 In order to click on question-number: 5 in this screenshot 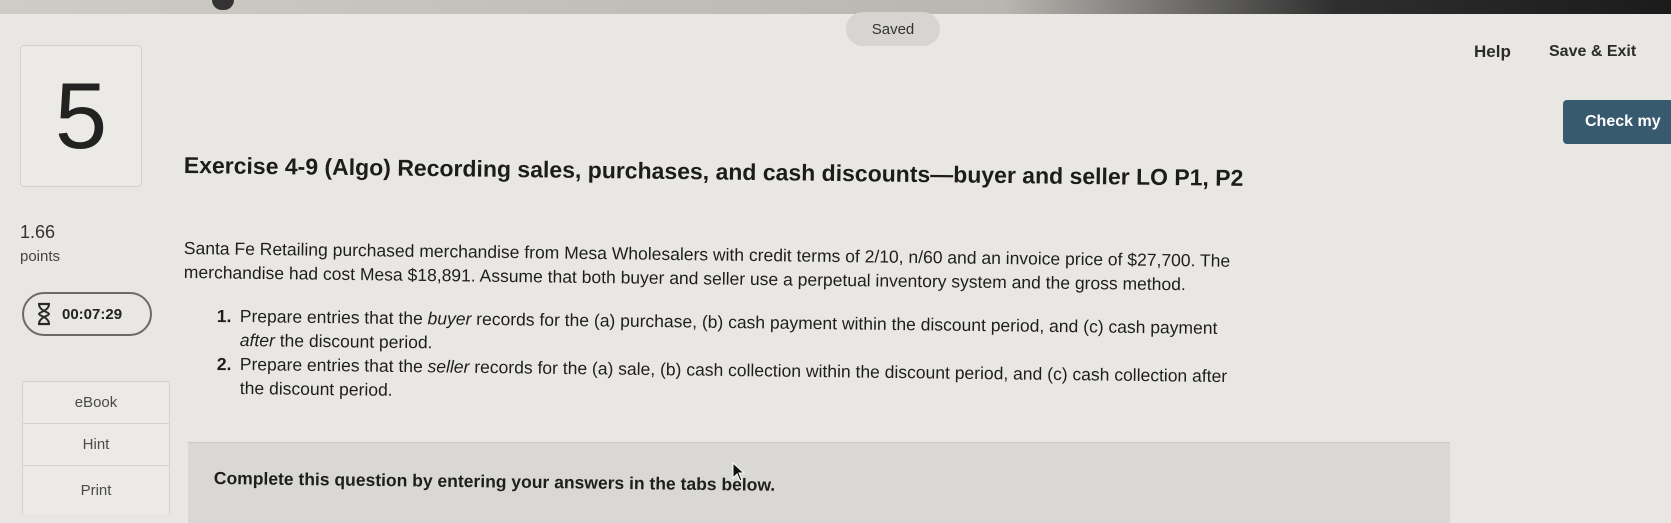, I will do `click(81, 115)`.